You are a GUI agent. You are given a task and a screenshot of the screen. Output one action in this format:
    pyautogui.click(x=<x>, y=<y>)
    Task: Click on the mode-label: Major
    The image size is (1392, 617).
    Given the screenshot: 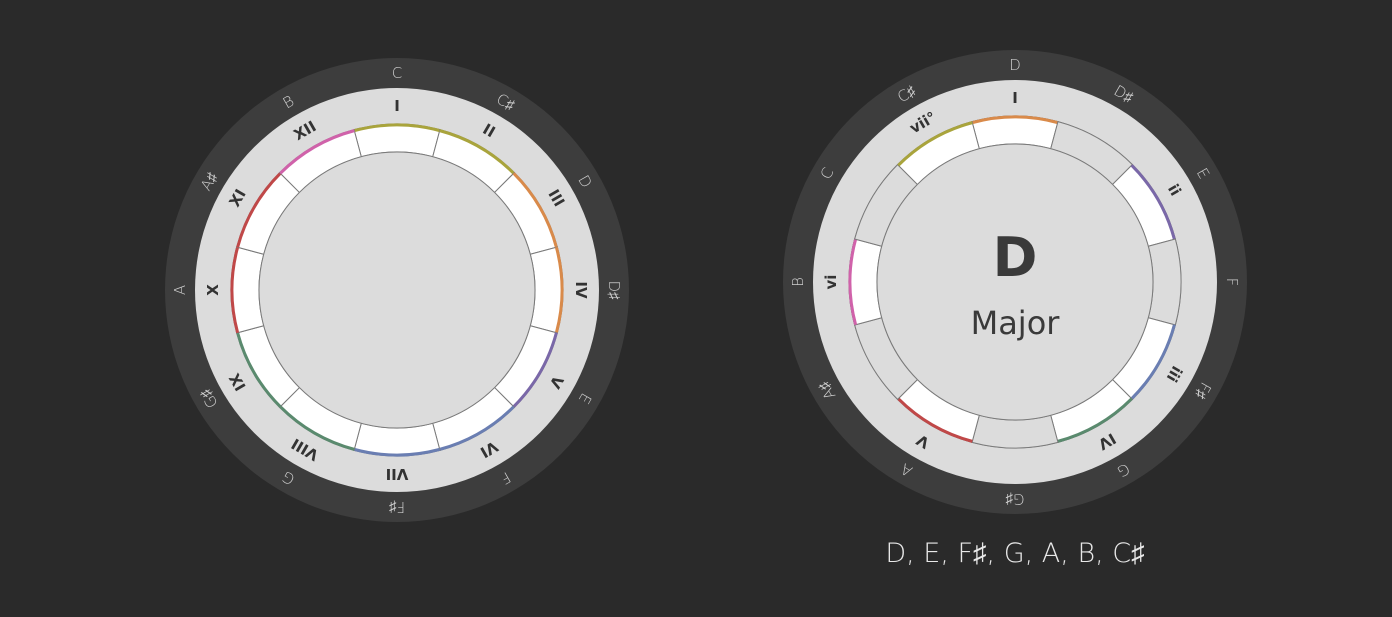 What is the action you would take?
    pyautogui.click(x=1016, y=323)
    